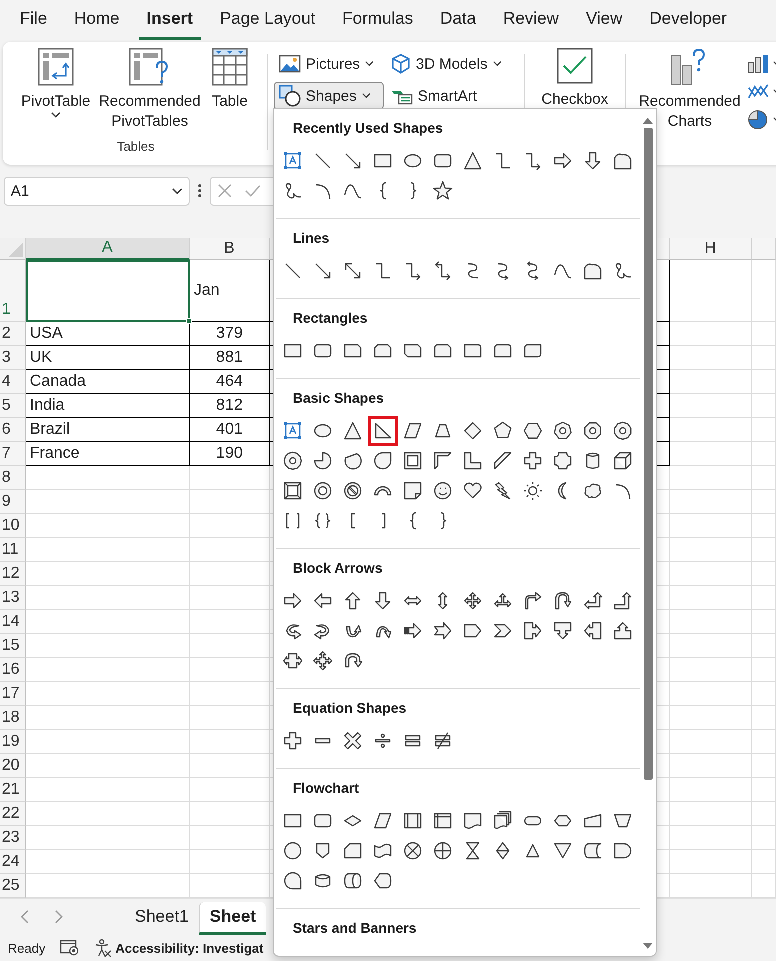  I want to click on table-cell: 401, so click(230, 430).